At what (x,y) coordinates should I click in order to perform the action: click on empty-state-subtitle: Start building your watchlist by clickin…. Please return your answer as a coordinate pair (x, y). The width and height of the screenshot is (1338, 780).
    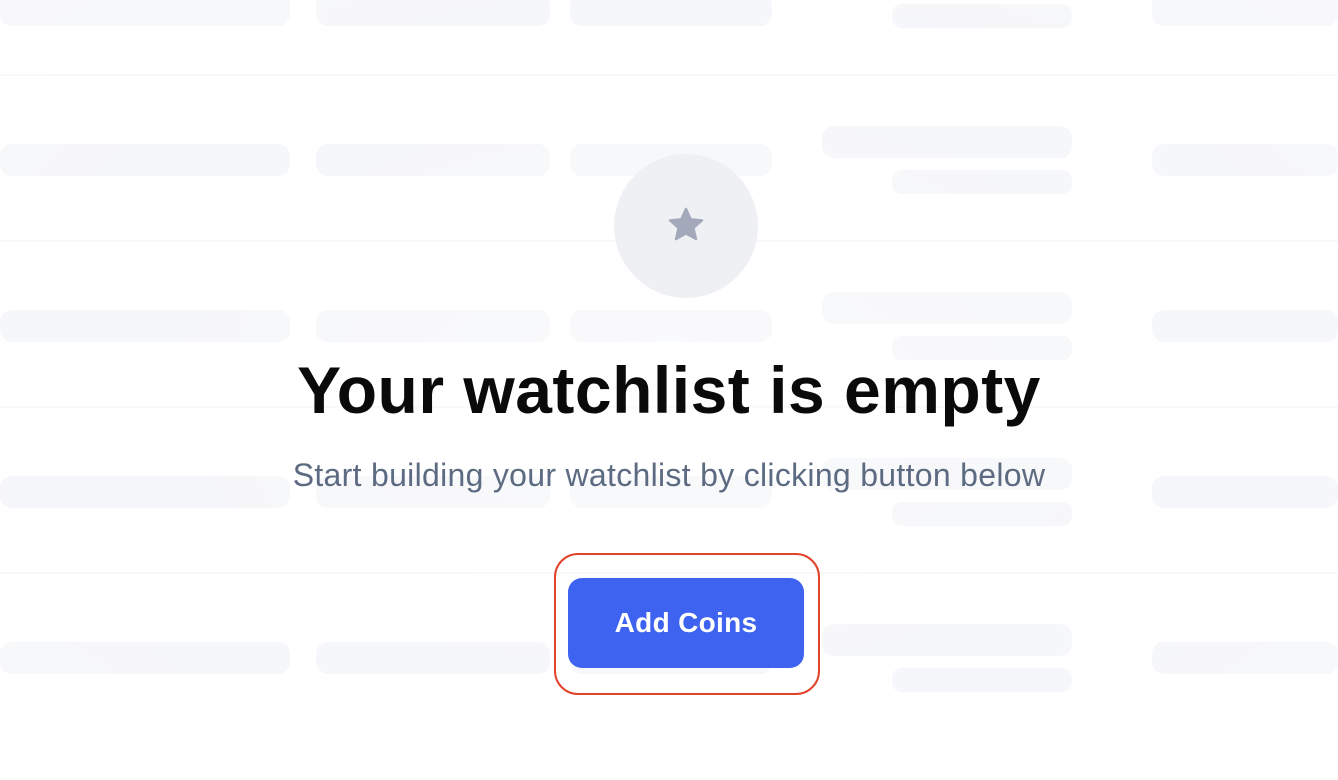
    Looking at the image, I should click on (669, 475).